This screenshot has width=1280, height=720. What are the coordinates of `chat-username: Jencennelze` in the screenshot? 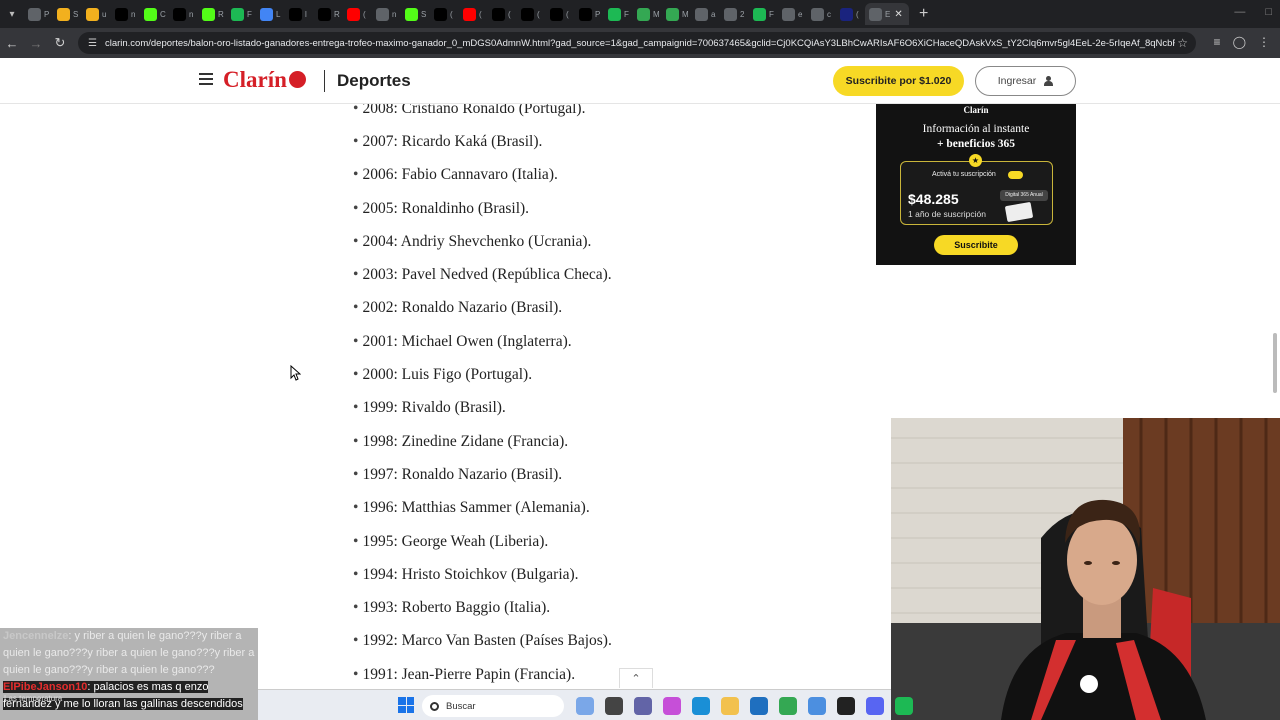 It's located at (36, 636).